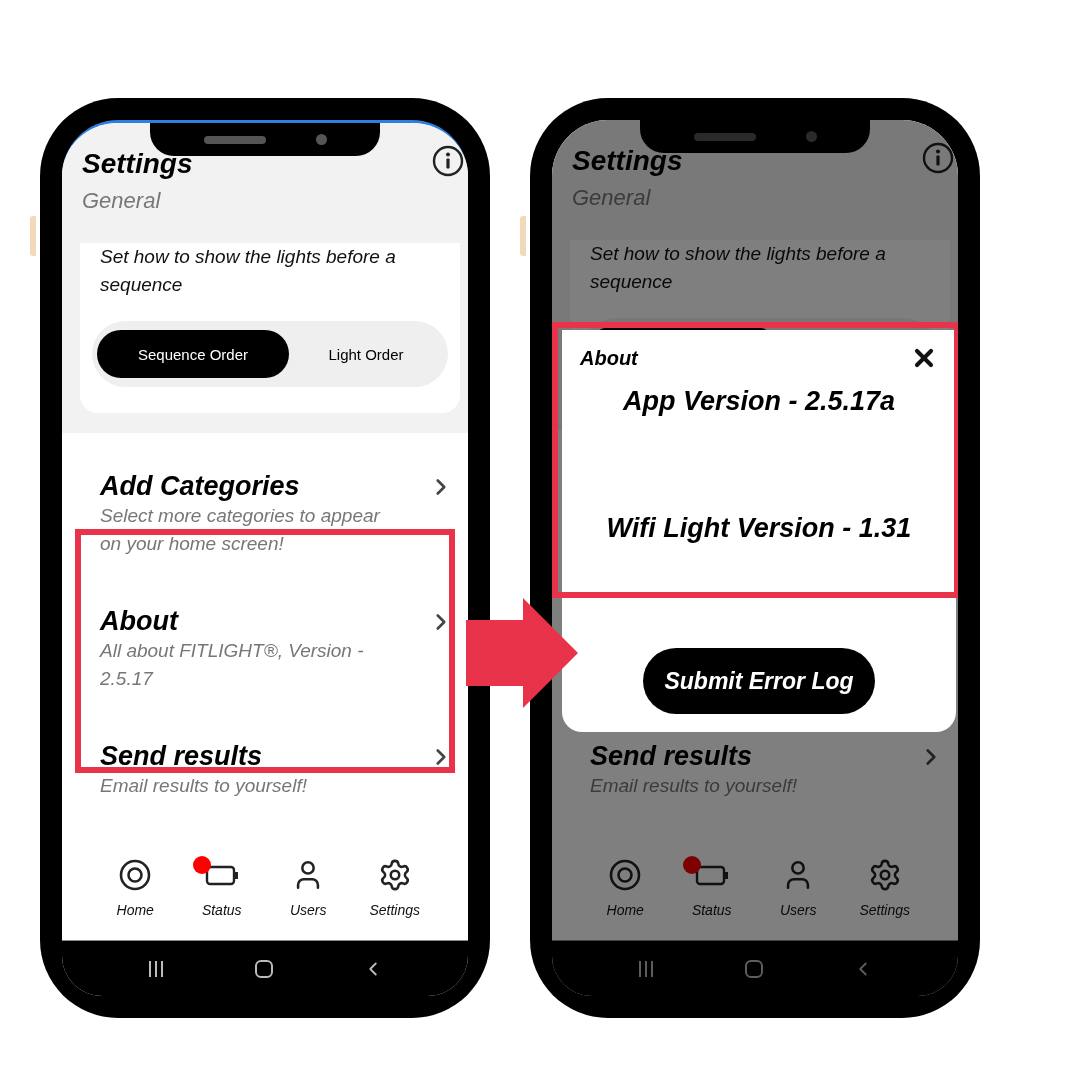 Image resolution: width=1080 pixels, height=1080 pixels. What do you see at coordinates (448, 161) in the screenshot?
I see `info-icon` at bounding box center [448, 161].